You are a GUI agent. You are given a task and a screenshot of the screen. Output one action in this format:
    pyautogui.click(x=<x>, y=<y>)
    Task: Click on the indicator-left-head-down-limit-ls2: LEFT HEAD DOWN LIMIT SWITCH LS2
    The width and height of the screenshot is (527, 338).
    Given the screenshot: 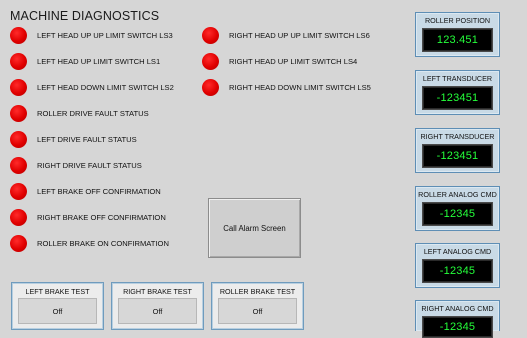 What is the action you would take?
    pyautogui.click(x=92, y=87)
    